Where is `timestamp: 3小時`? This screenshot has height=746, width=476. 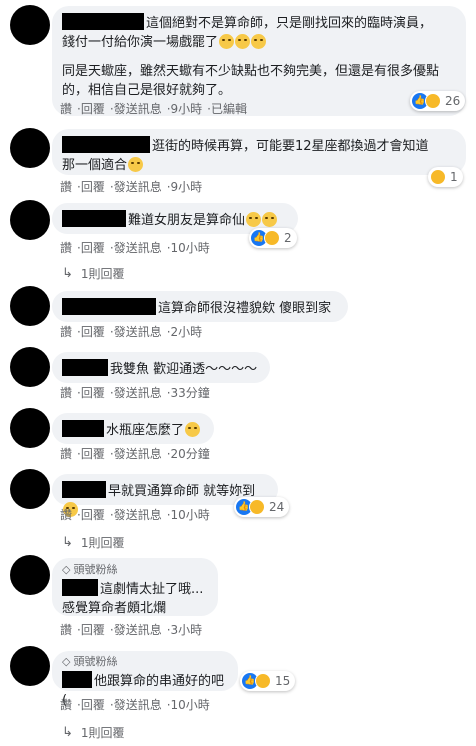
timestamp: 3小時 is located at coordinates (187, 630).